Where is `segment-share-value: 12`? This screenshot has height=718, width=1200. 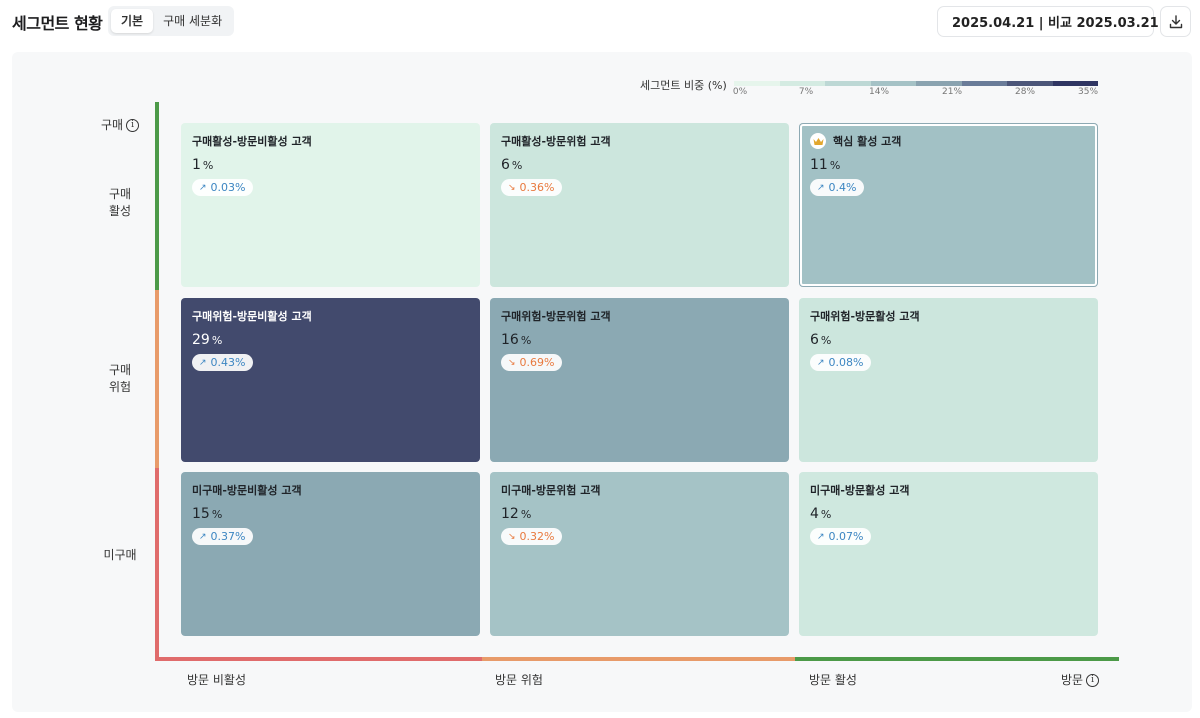 segment-share-value: 12 is located at coordinates (510, 514).